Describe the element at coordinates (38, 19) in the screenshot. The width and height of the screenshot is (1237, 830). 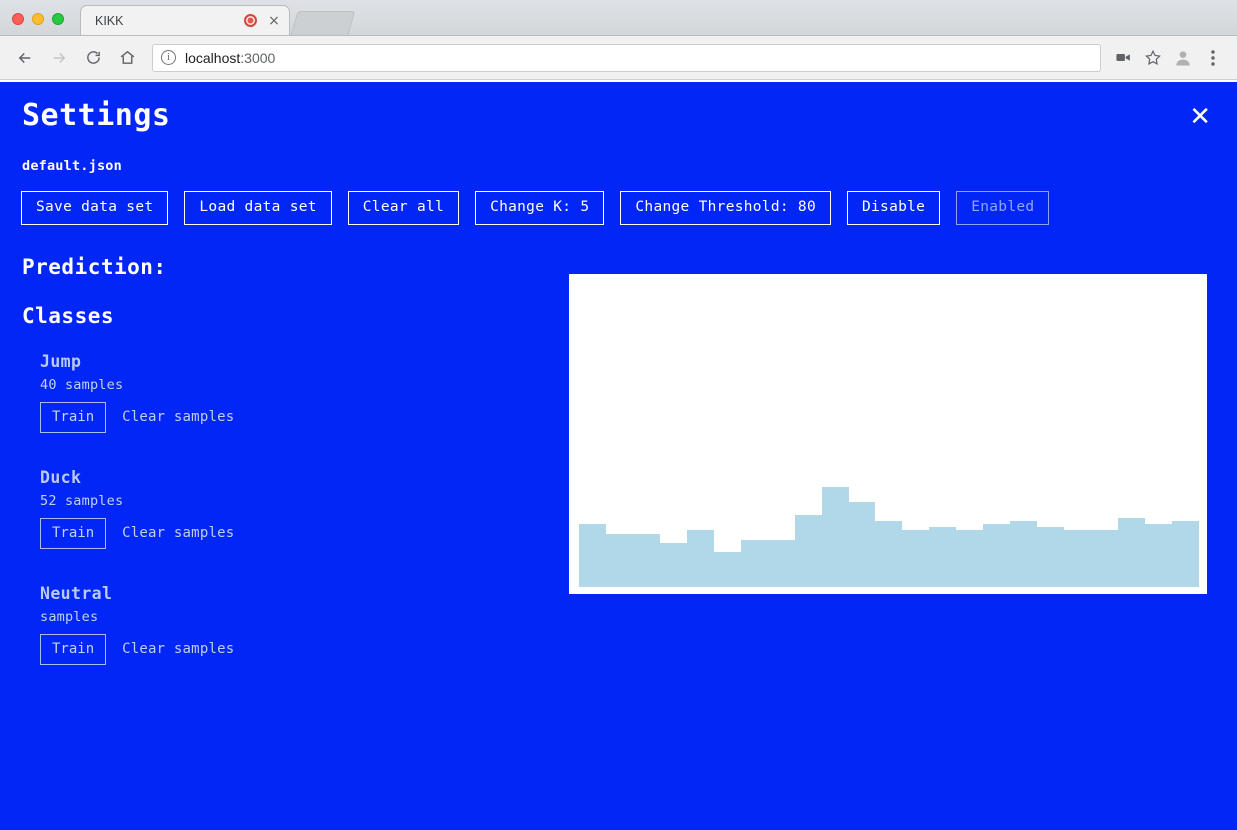
I see `minimize-window-button` at that location.